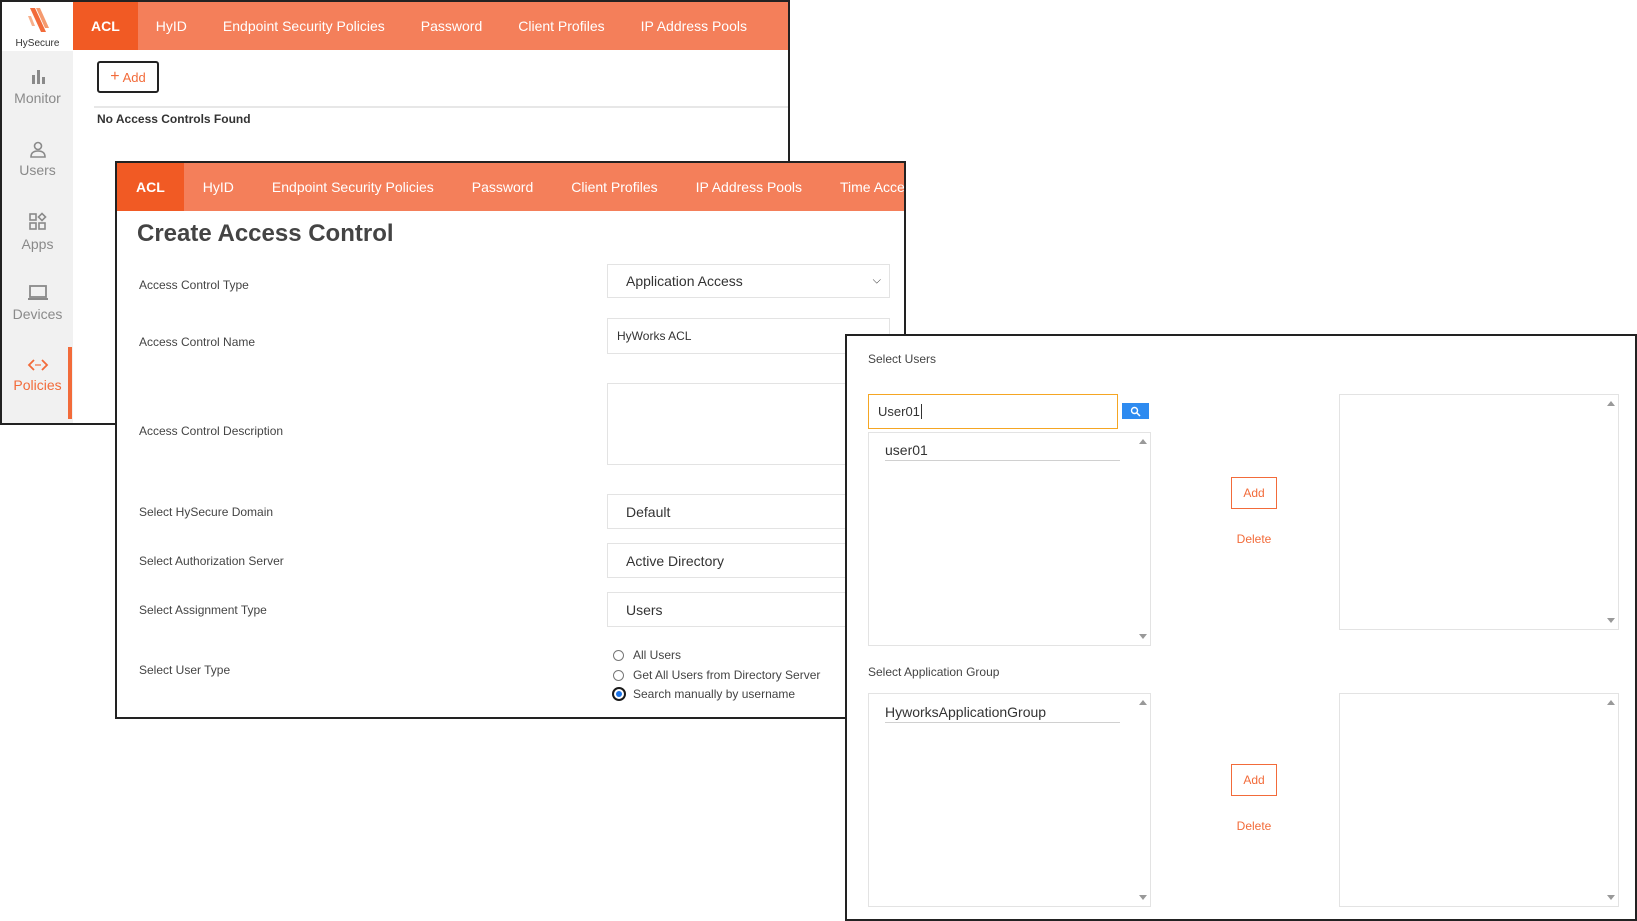  Describe the element at coordinates (1009, 800) in the screenshot. I see `application-group-list: HyworksApplicationGroup` at that location.